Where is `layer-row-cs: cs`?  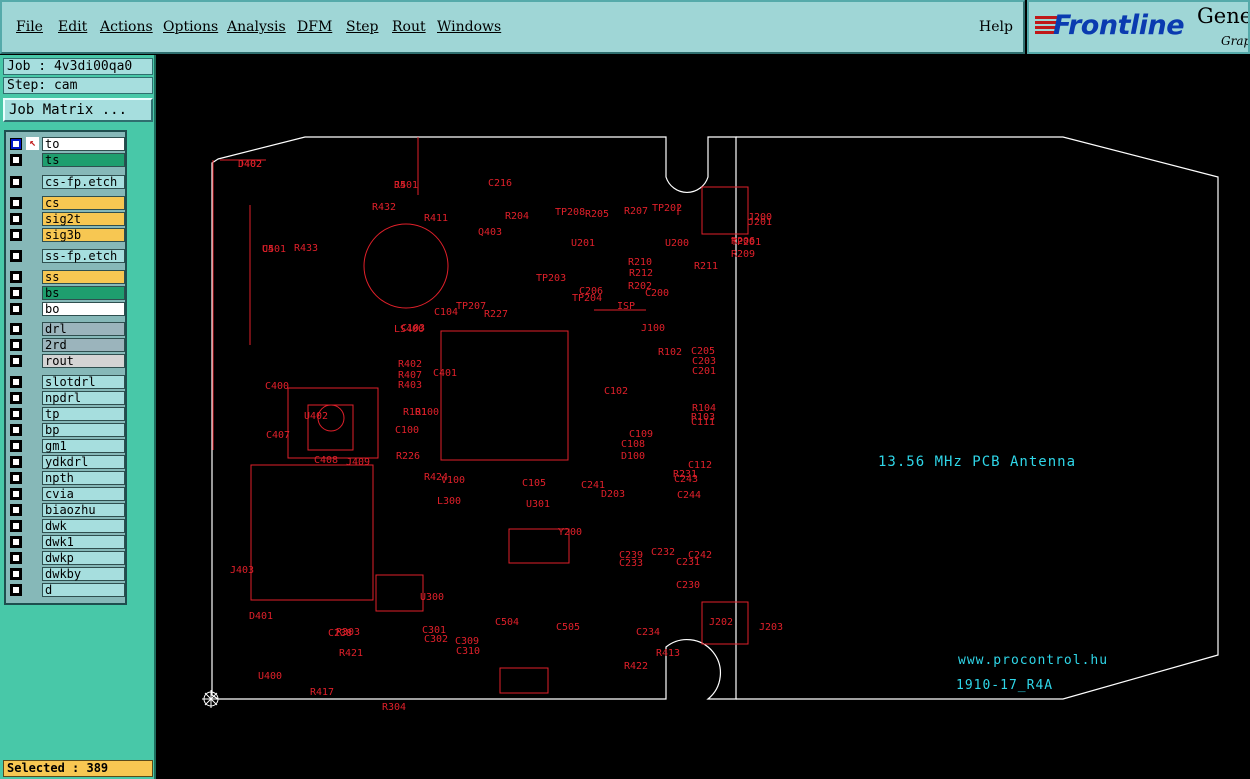
layer-row-cs: cs is located at coordinates (66, 203).